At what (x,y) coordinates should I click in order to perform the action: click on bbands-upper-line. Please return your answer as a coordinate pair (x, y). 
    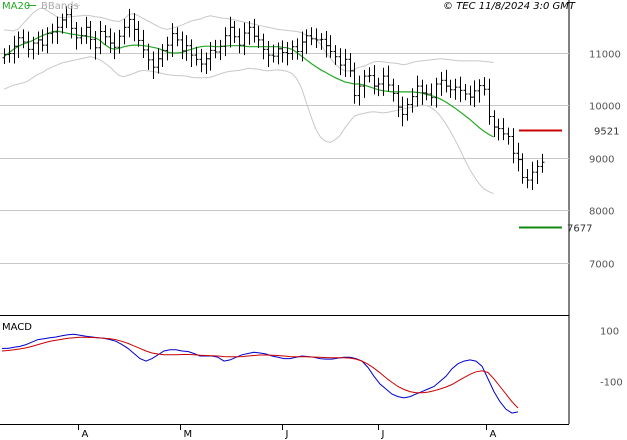
    Looking at the image, I should click on (248, 39).